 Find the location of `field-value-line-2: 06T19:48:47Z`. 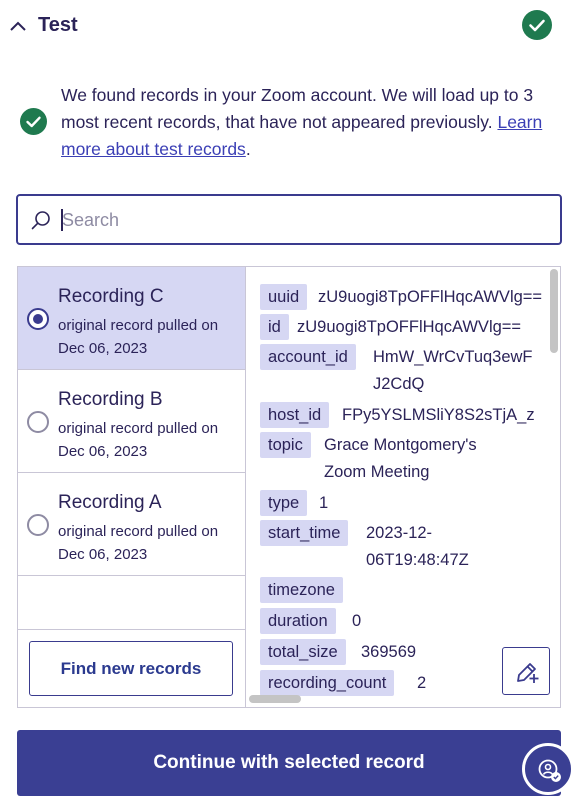

field-value-line-2: 06T19:48:47Z is located at coordinates (417, 560).